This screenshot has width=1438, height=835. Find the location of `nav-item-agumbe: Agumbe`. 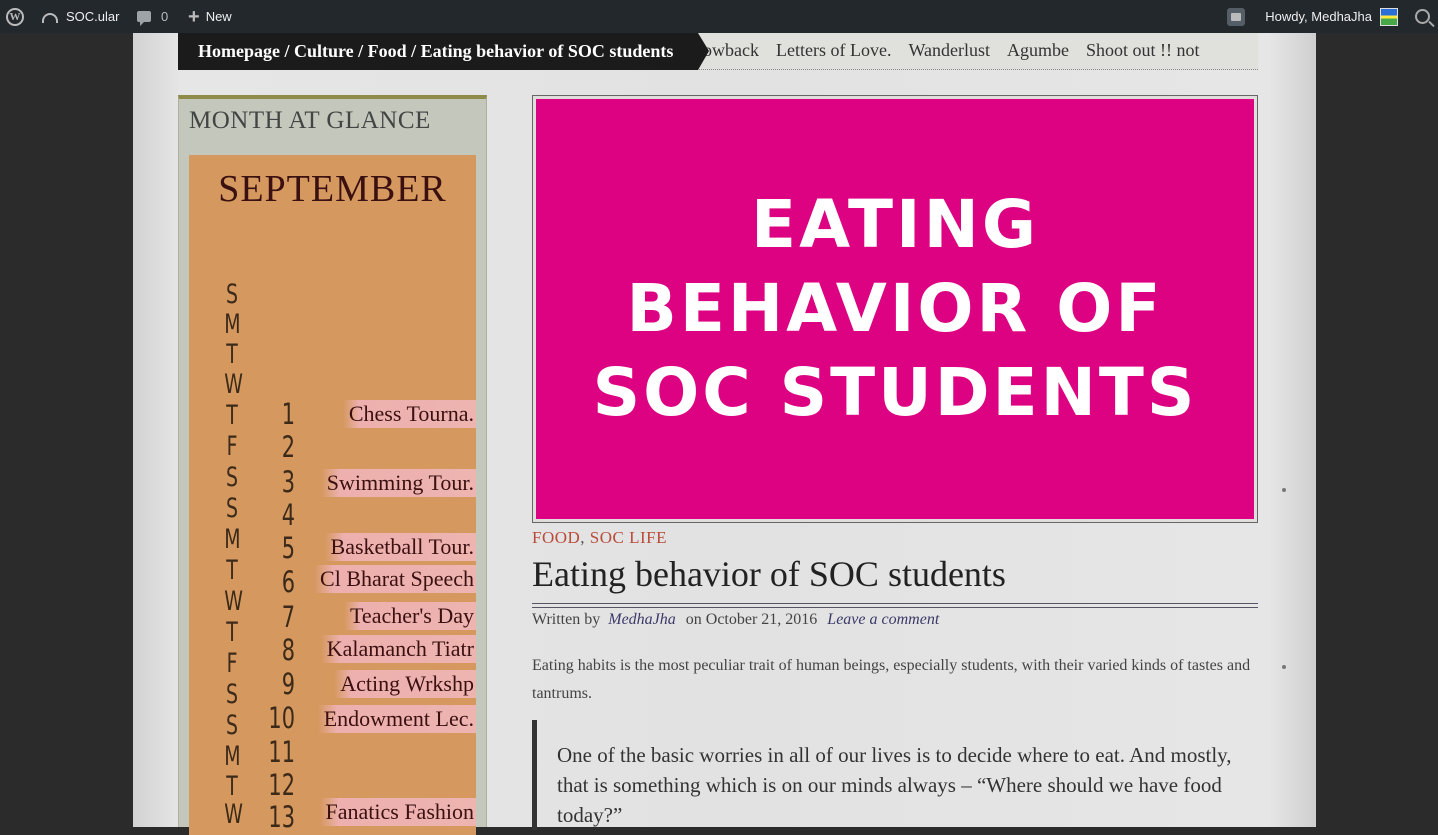

nav-item-agumbe: Agumbe is located at coordinates (1038, 50).